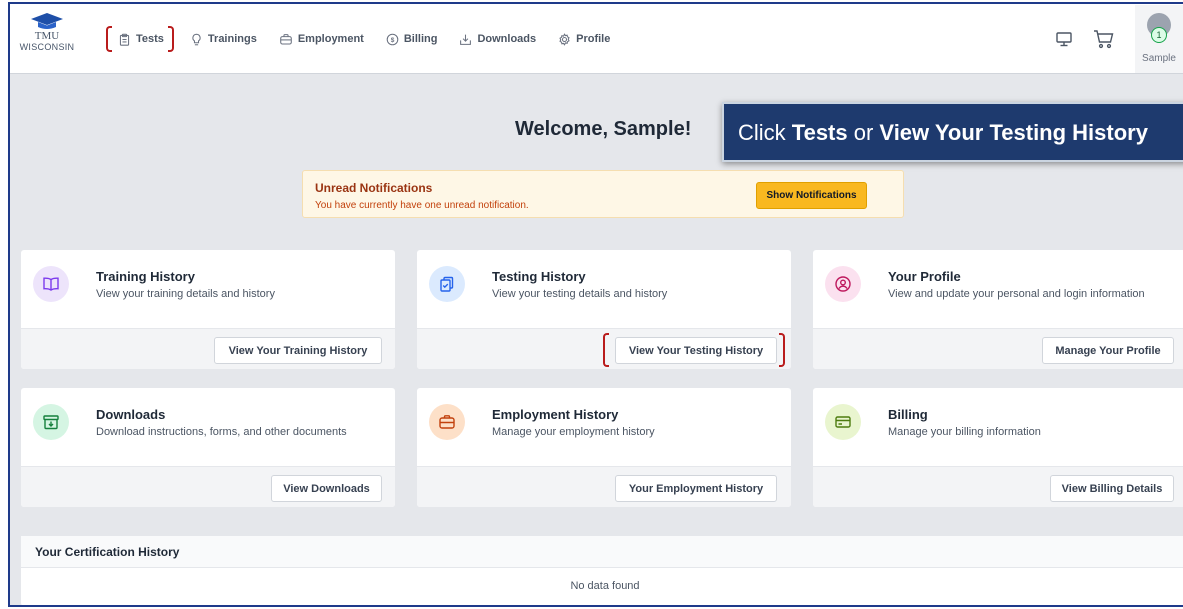 The width and height of the screenshot is (1183, 609). I want to click on callout-mid: or, so click(863, 132).